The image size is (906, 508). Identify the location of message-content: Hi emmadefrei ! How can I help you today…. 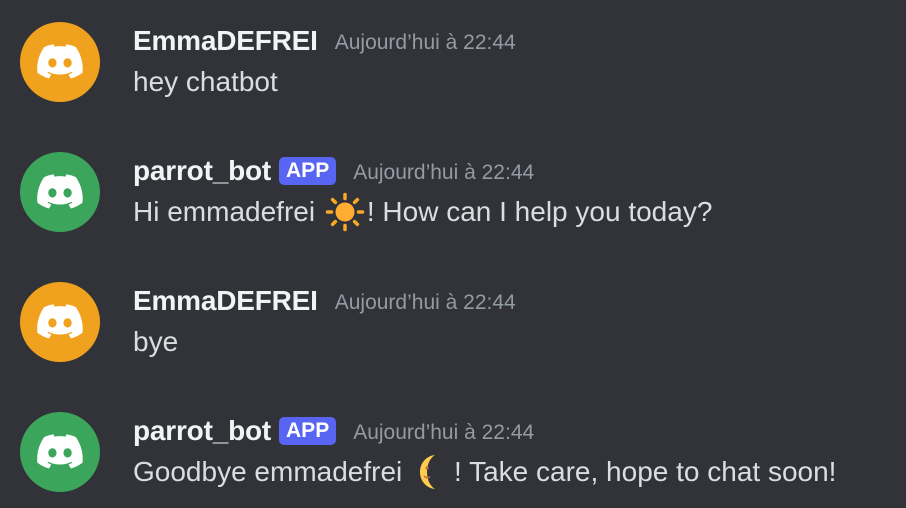
(423, 212).